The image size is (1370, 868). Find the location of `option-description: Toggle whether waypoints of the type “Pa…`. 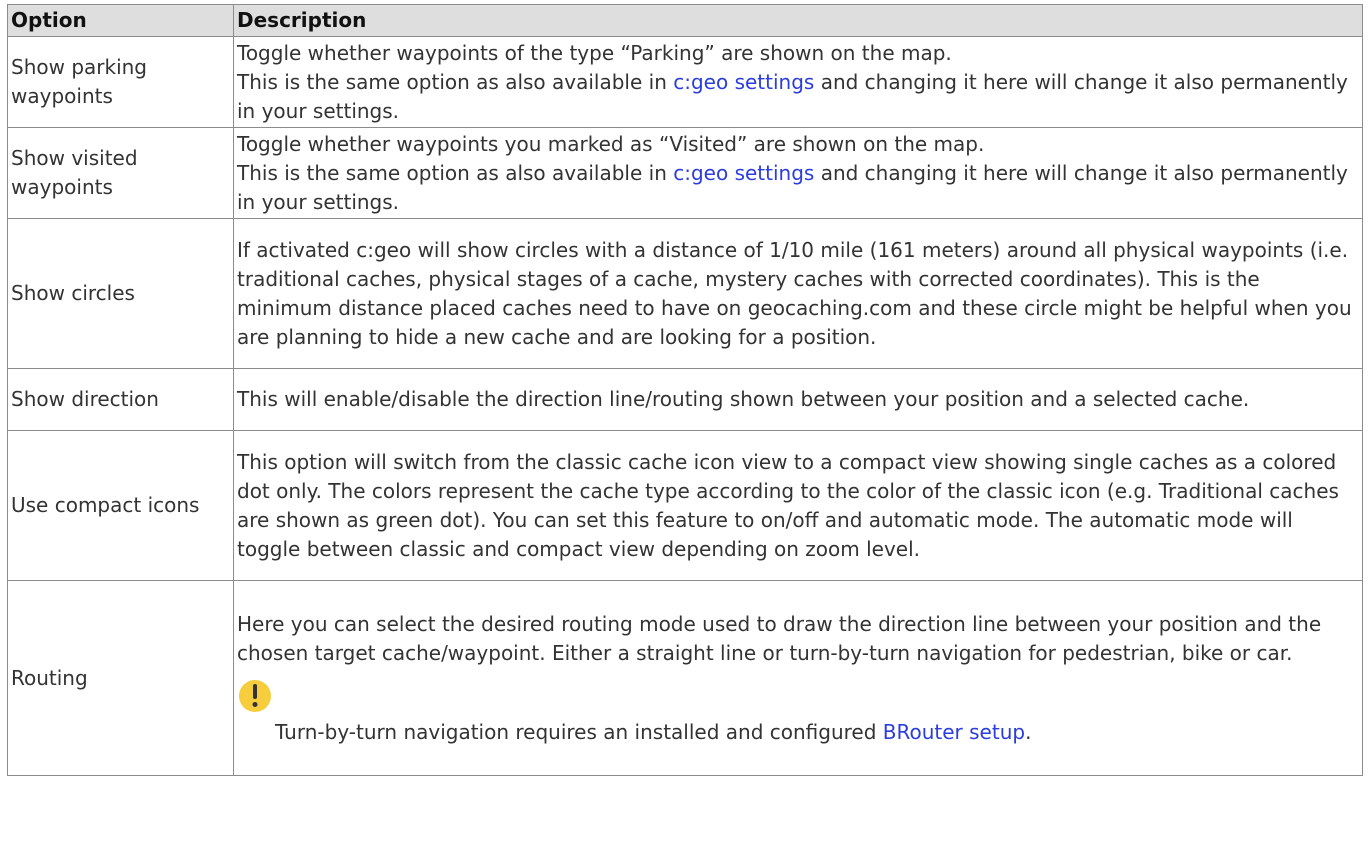

option-description: Toggle whether waypoints of the type “Pa… is located at coordinates (798, 82).